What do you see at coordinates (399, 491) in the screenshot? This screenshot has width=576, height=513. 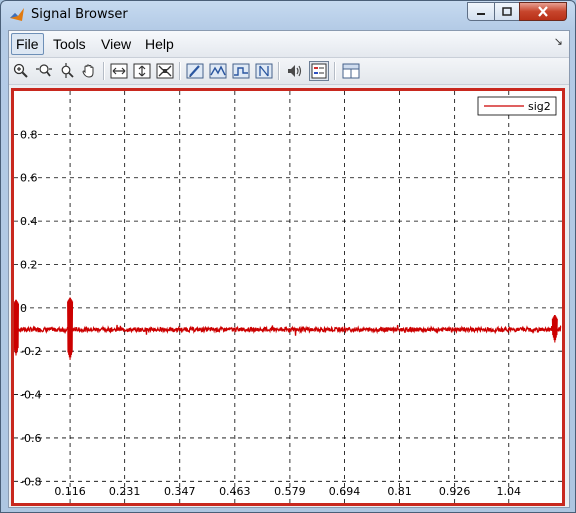 I see `x-tick-label: 0.81` at bounding box center [399, 491].